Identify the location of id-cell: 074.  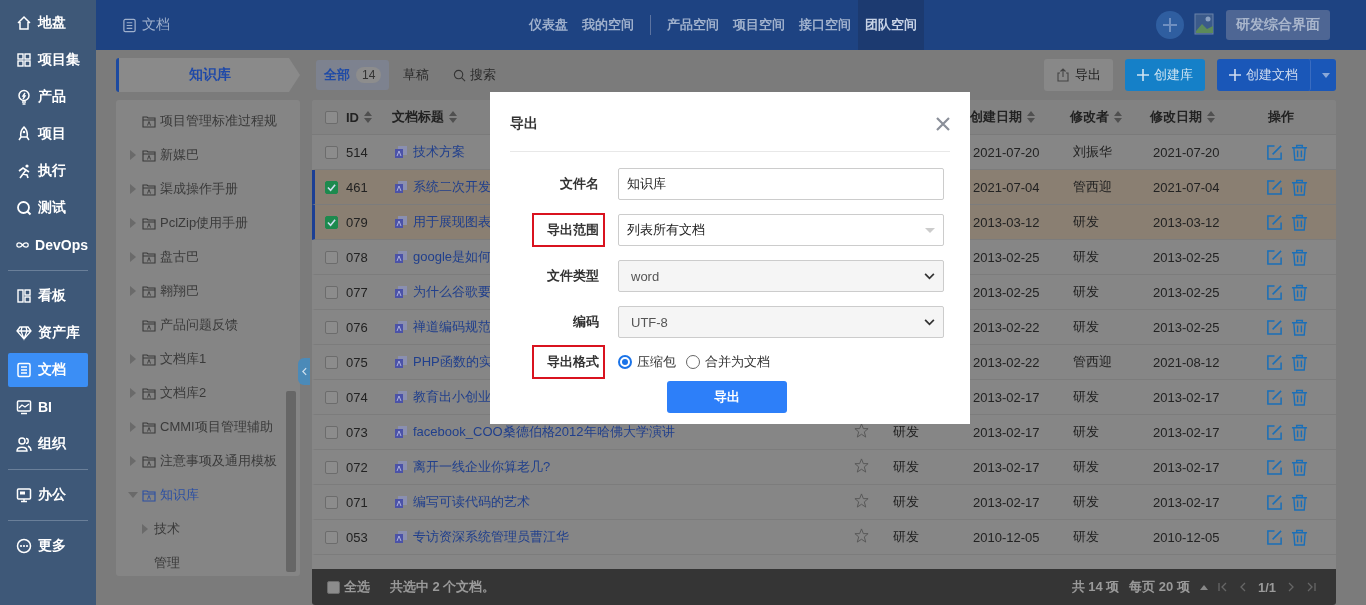
(357, 397).